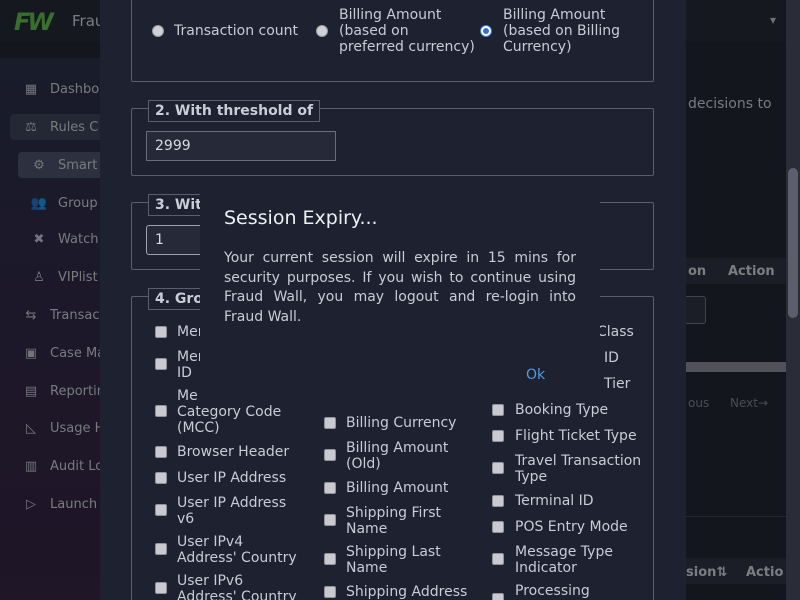 This screenshot has width=800, height=600. What do you see at coordinates (615, 332) in the screenshot?
I see `checkbox-label: Class` at bounding box center [615, 332].